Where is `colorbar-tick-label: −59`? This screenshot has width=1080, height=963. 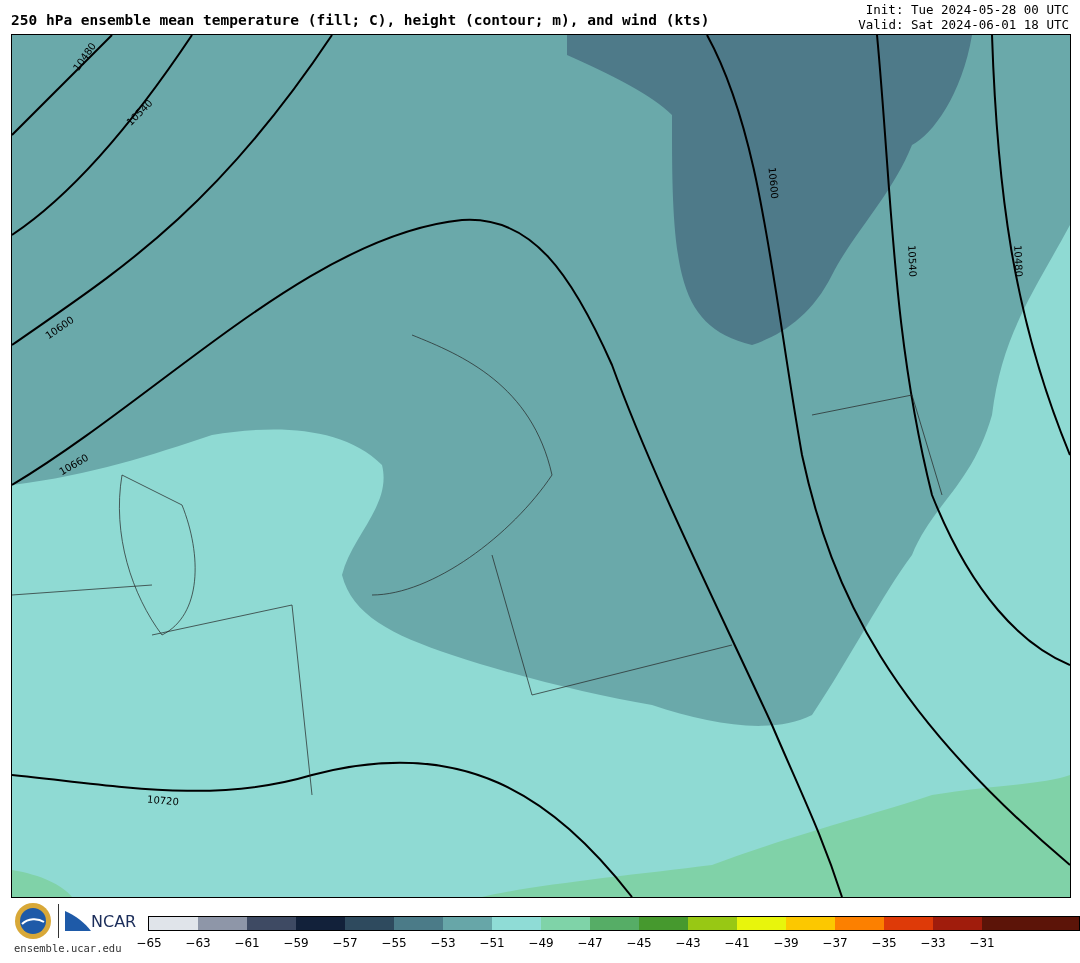 colorbar-tick-label: −59 is located at coordinates (296, 943).